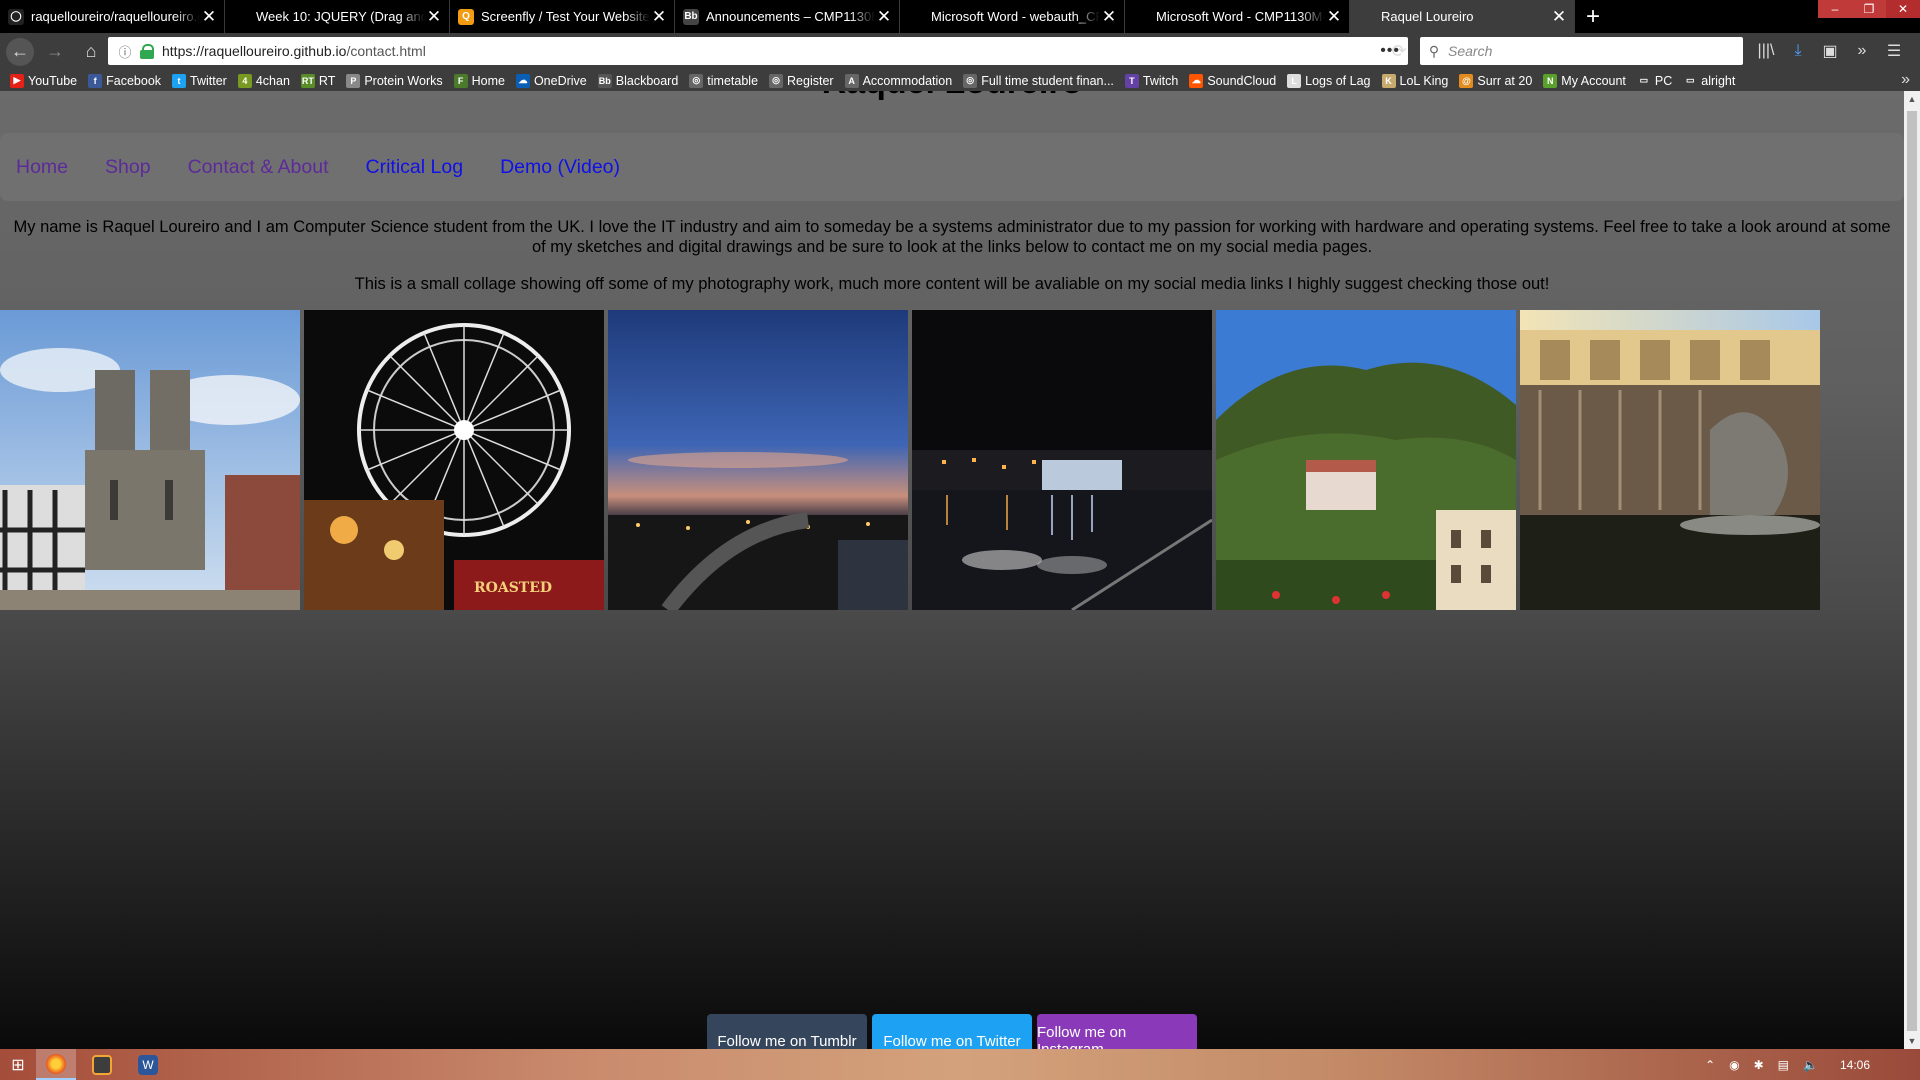 Image resolution: width=1920 pixels, height=1080 pixels. I want to click on bookmark-label: OneDrive, so click(560, 80).